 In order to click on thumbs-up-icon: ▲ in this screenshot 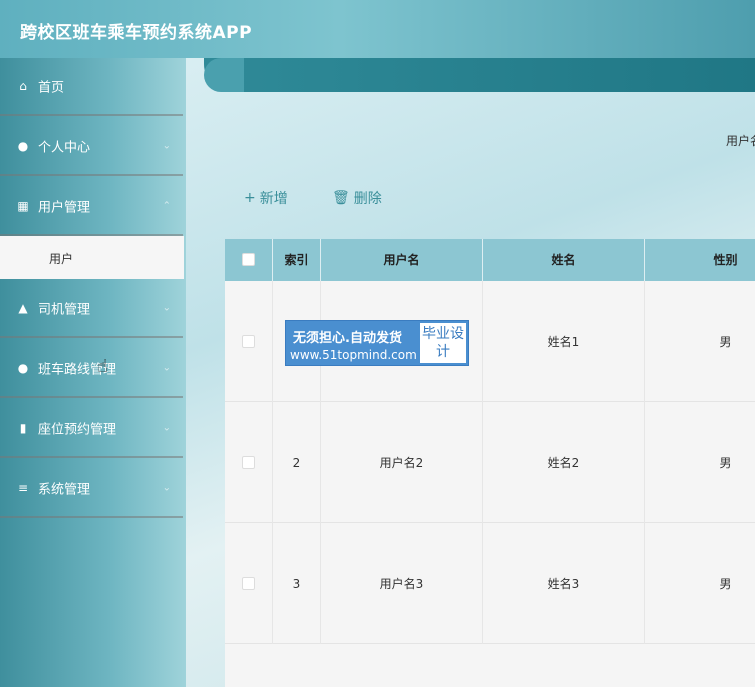, I will do `click(23, 308)`.